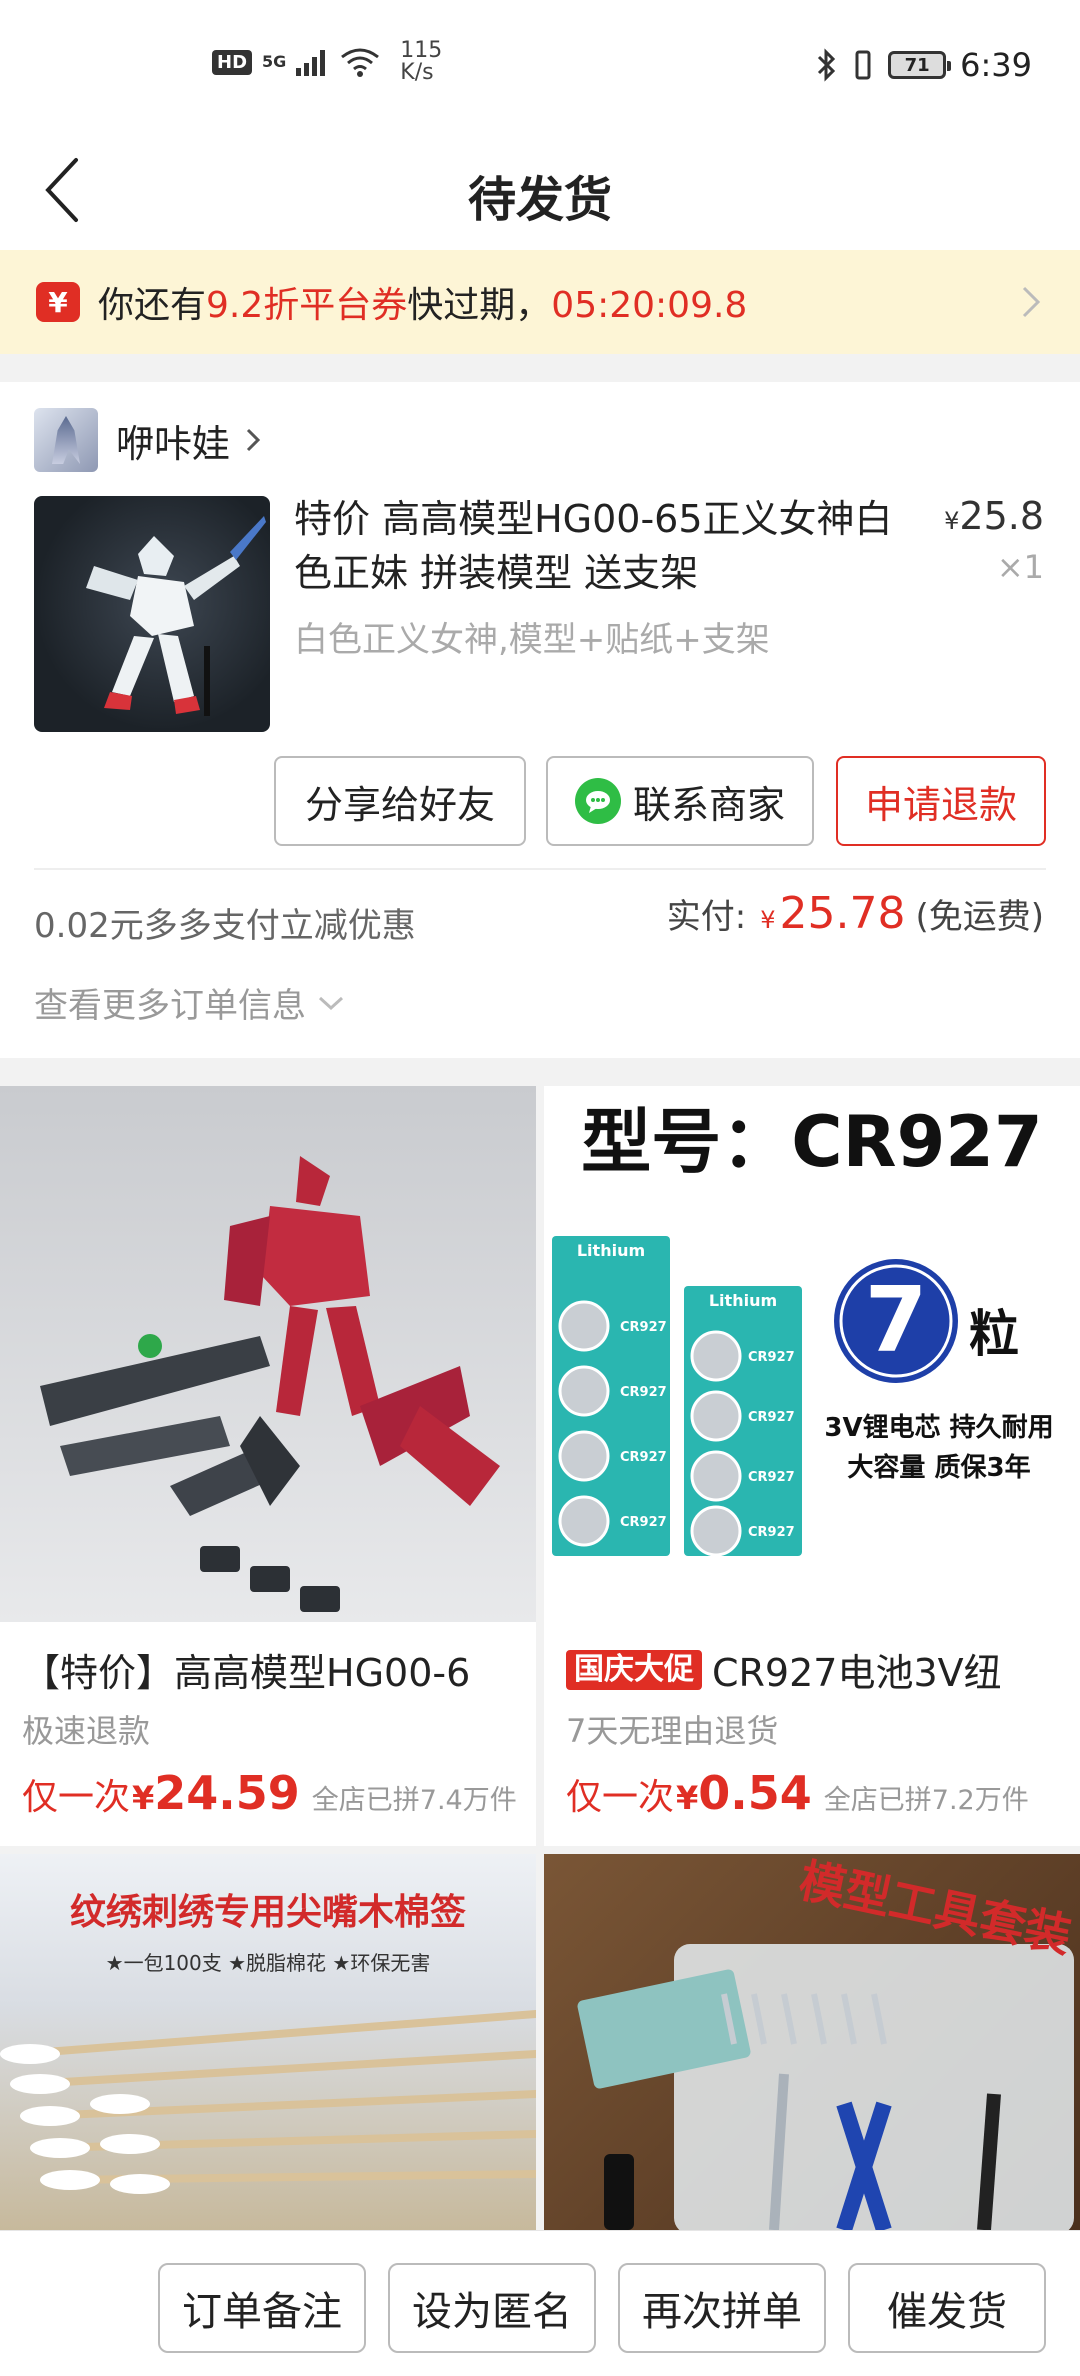 The width and height of the screenshot is (1080, 2376). What do you see at coordinates (634, 1669) in the screenshot?
I see `promo-tag: 国庆大促` at bounding box center [634, 1669].